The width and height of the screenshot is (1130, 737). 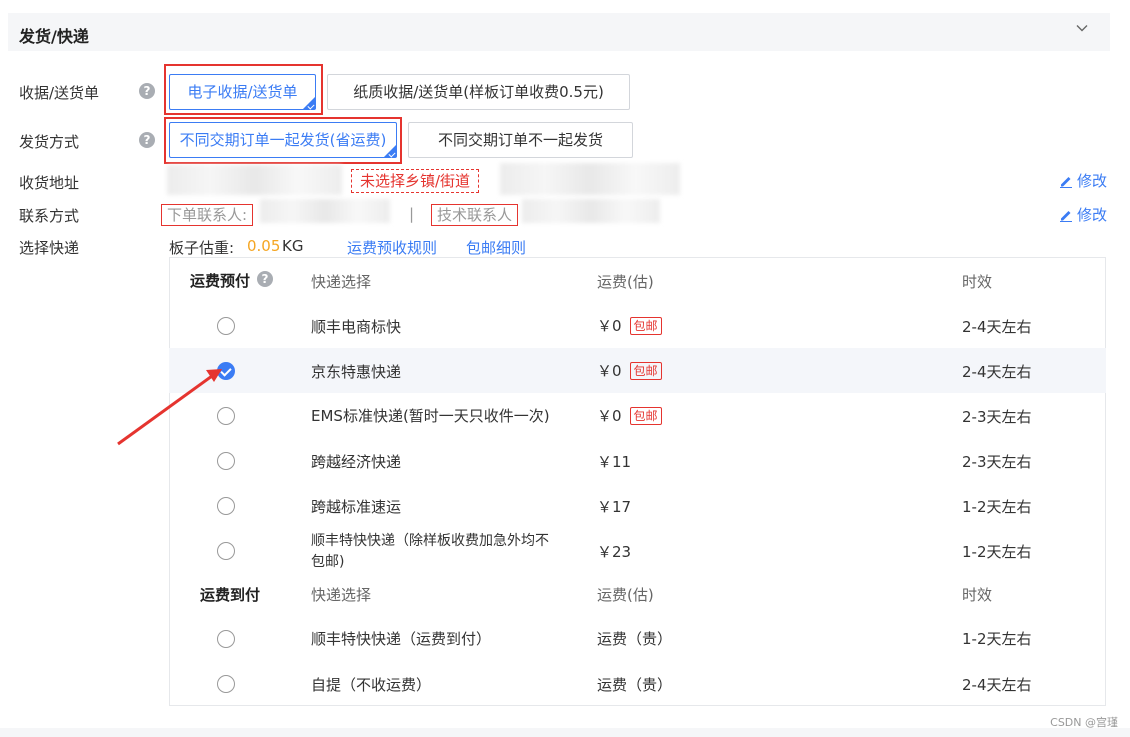 I want to click on courier-row: EMS标准快递(暂时一天只收件一次) ￥0 包邮 2-3天左右, so click(x=637, y=415).